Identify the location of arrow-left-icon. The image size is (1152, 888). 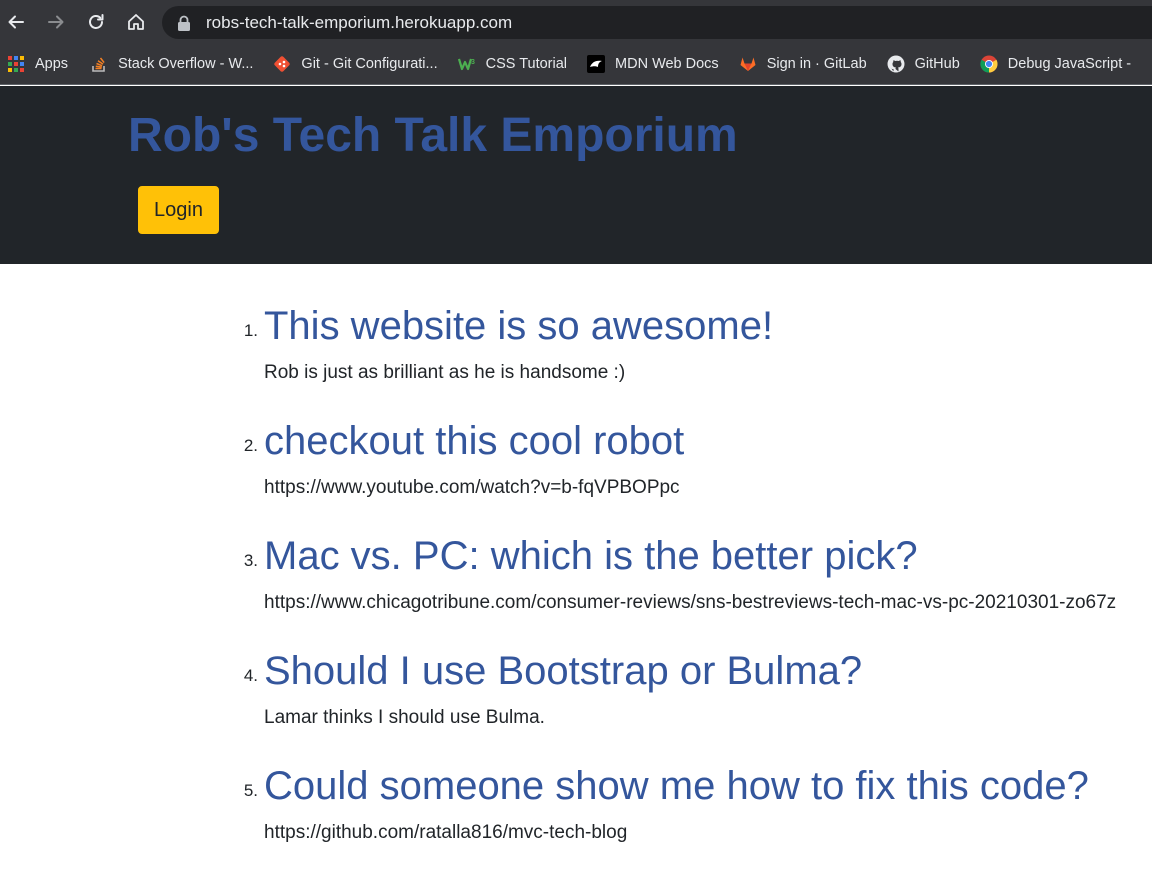
(16, 22).